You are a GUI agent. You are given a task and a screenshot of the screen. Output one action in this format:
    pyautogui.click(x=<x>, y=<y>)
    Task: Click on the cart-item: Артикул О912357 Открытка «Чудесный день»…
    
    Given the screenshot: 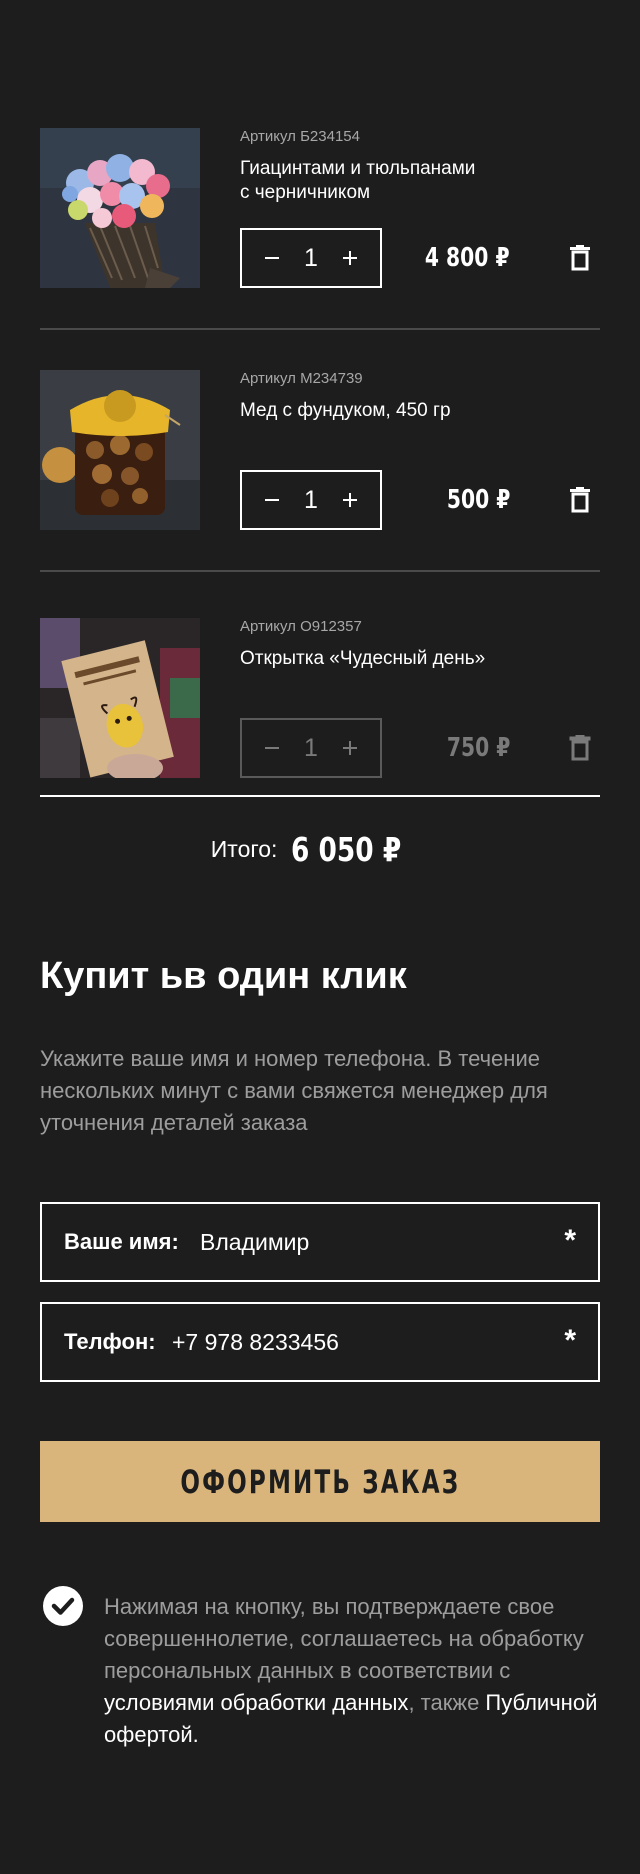 What is the action you would take?
    pyautogui.click(x=320, y=698)
    